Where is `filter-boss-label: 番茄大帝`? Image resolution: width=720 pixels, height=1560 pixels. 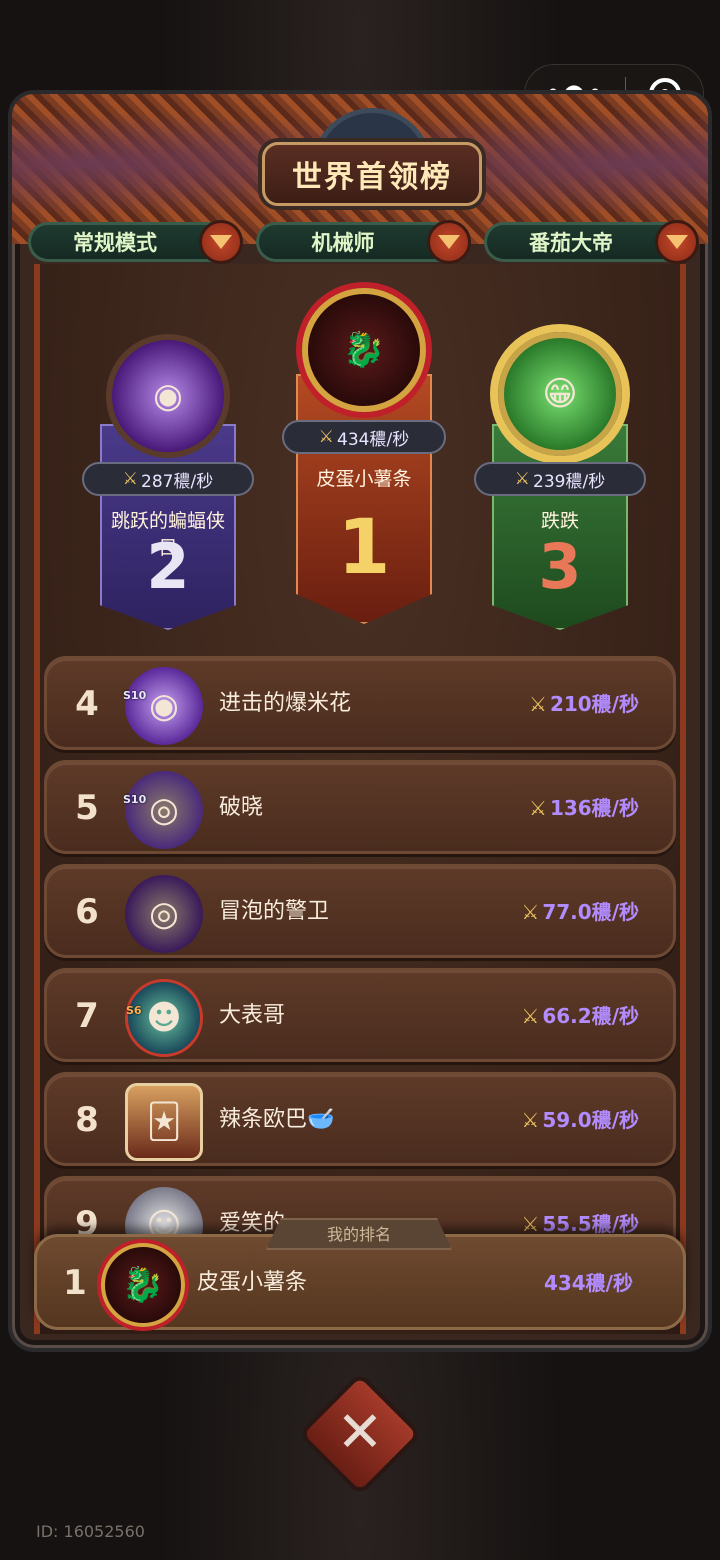
filter-boss-label: 番茄大帝 is located at coordinates (571, 243).